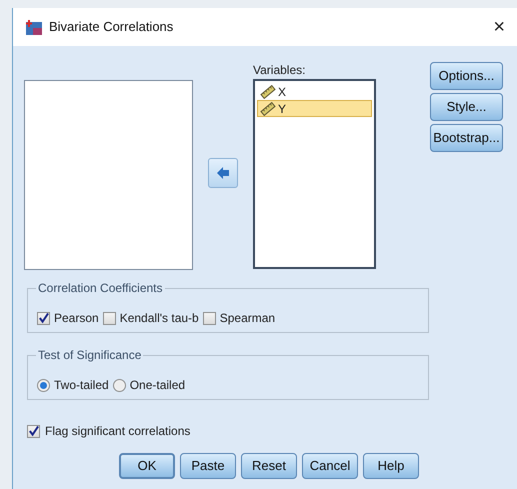  Describe the element at coordinates (108, 175) in the screenshot. I see `source-list` at that location.